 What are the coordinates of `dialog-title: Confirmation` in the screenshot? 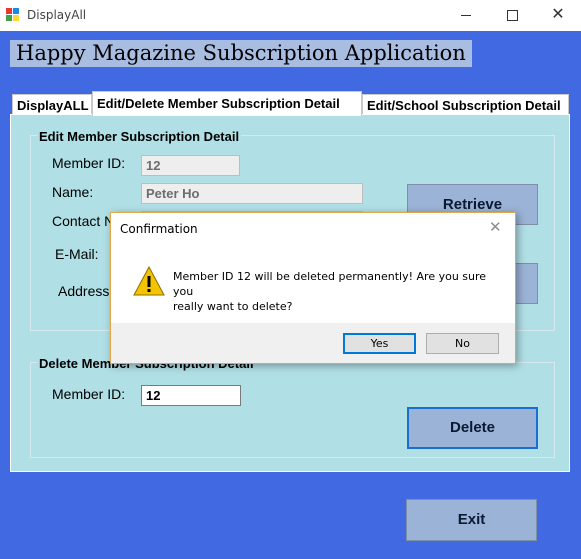 It's located at (159, 229).